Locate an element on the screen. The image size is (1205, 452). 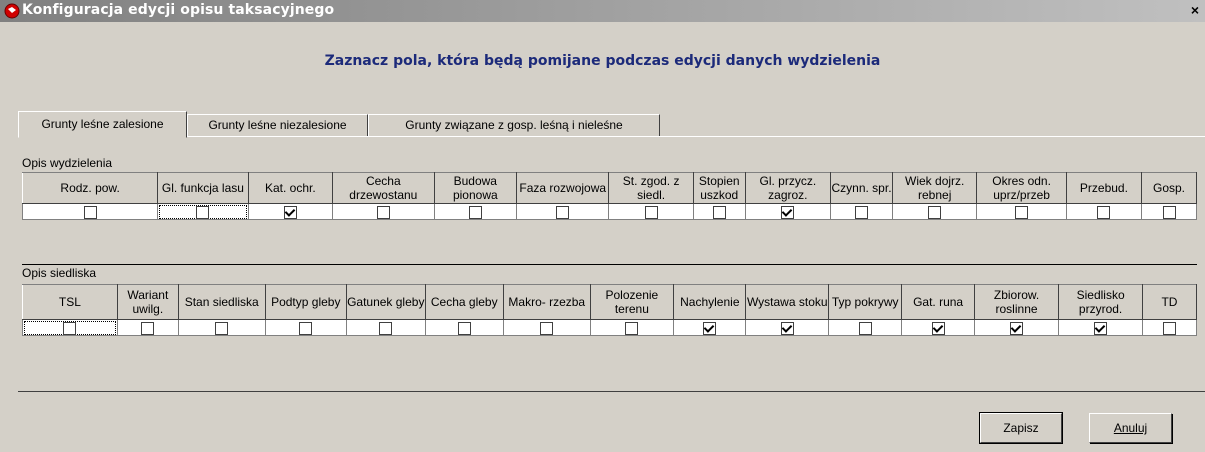
column-header: Typ pokrywy is located at coordinates (865, 302).